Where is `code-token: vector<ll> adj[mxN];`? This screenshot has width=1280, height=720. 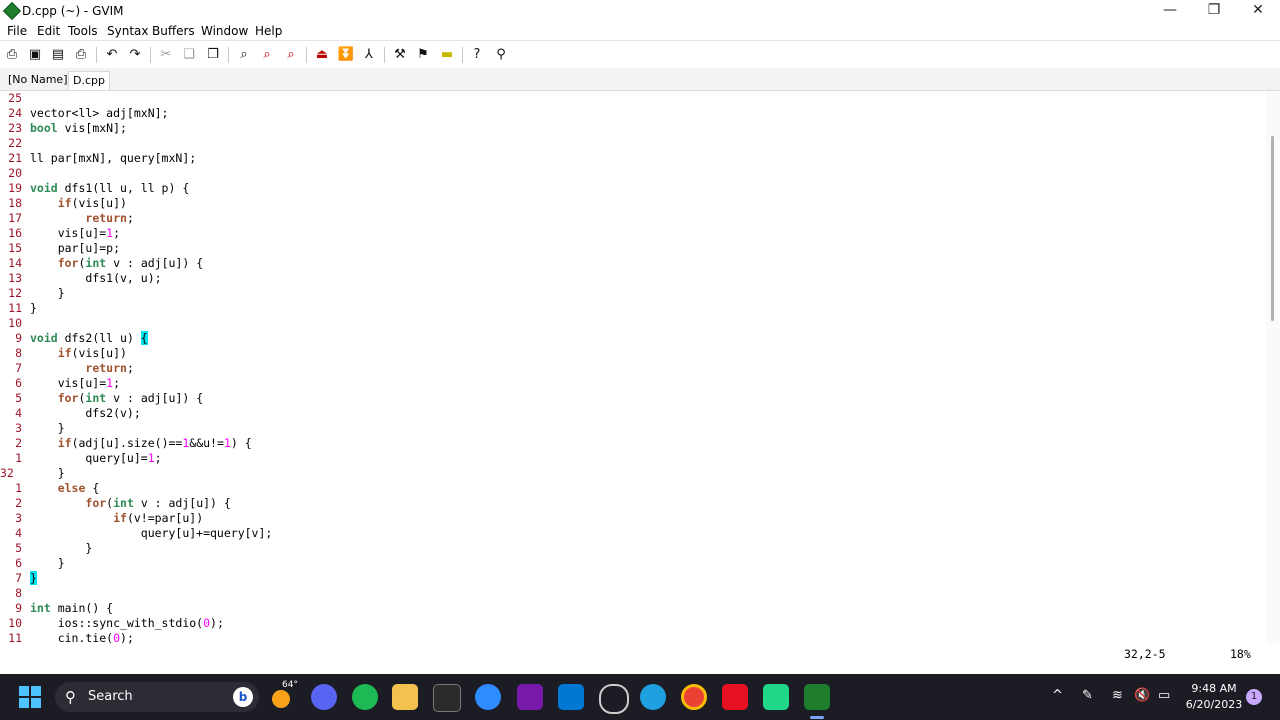
code-token: vector<ll> adj[mxN]; is located at coordinates (99, 113).